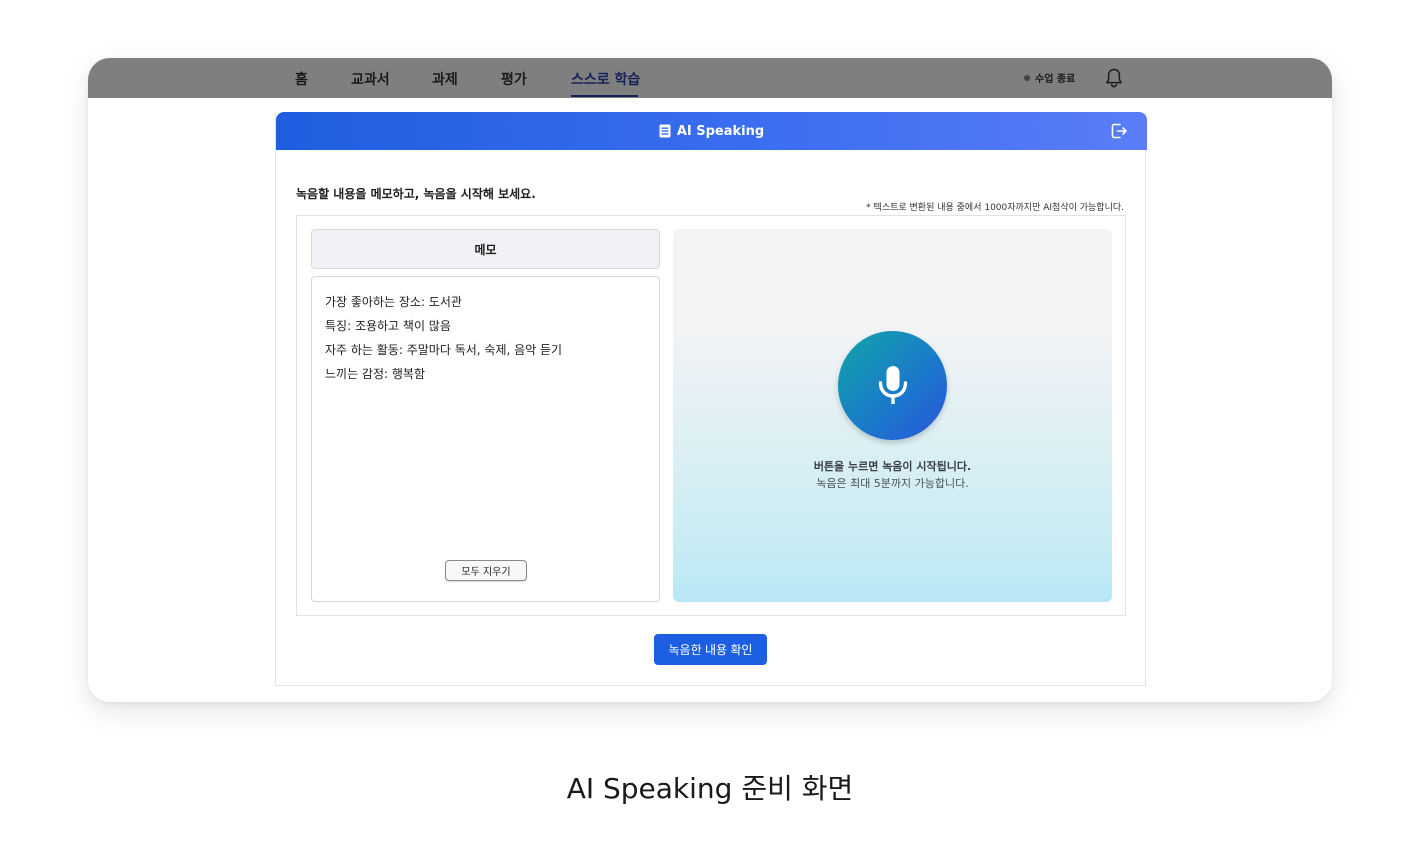 The width and height of the screenshot is (1420, 863). Describe the element at coordinates (892, 466) in the screenshot. I see `record-instruction: 버튼을 누르면 녹음이 시작됩니다.` at that location.